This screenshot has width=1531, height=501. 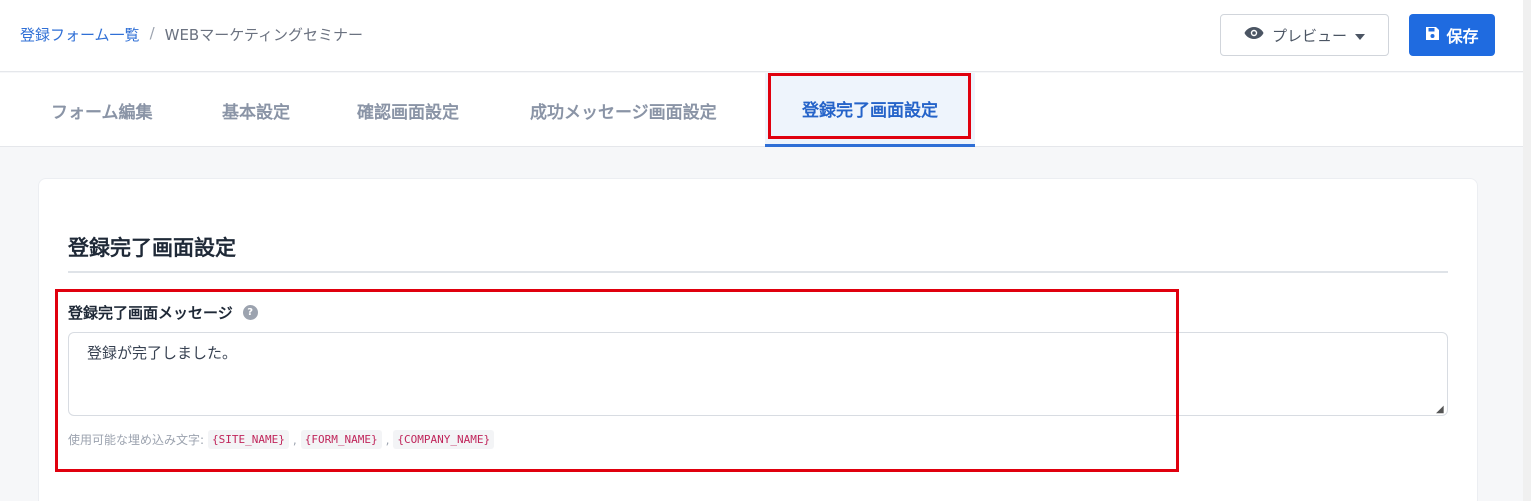 I want to click on resize-handle-icon: ◢, so click(x=1440, y=409).